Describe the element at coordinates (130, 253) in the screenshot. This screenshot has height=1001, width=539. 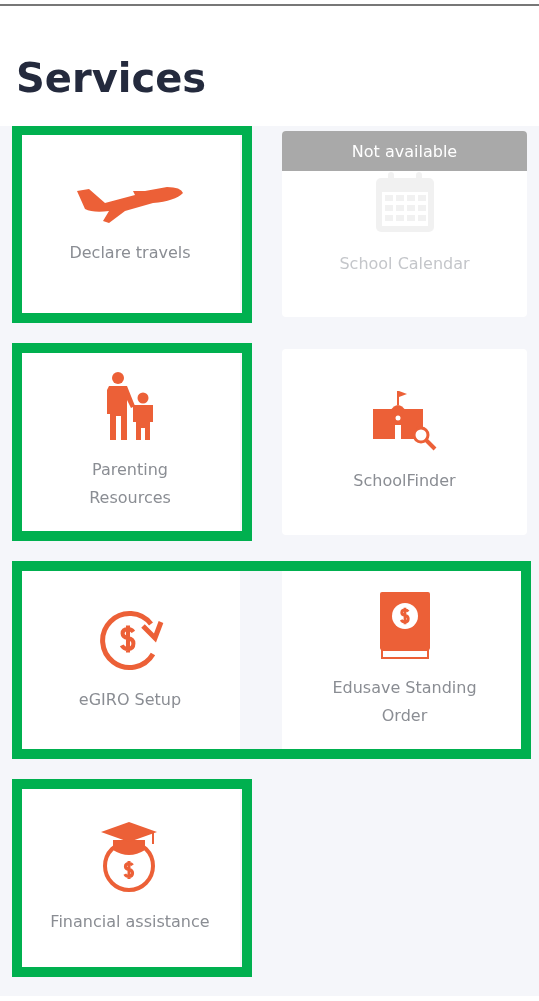
I see `tile-label: Declare travels` at that location.